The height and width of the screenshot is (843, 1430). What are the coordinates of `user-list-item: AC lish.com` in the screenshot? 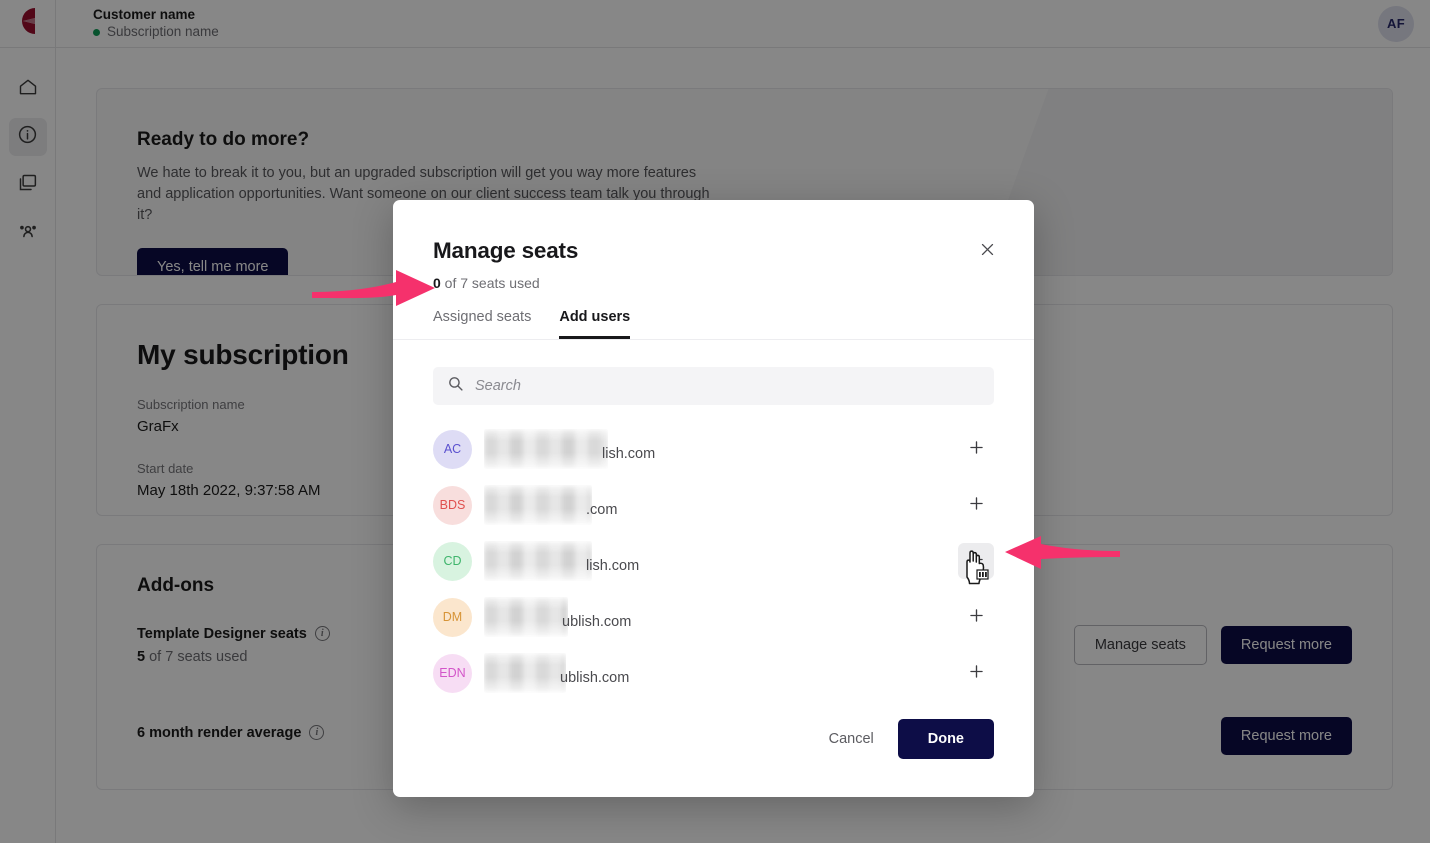 It's located at (713, 449).